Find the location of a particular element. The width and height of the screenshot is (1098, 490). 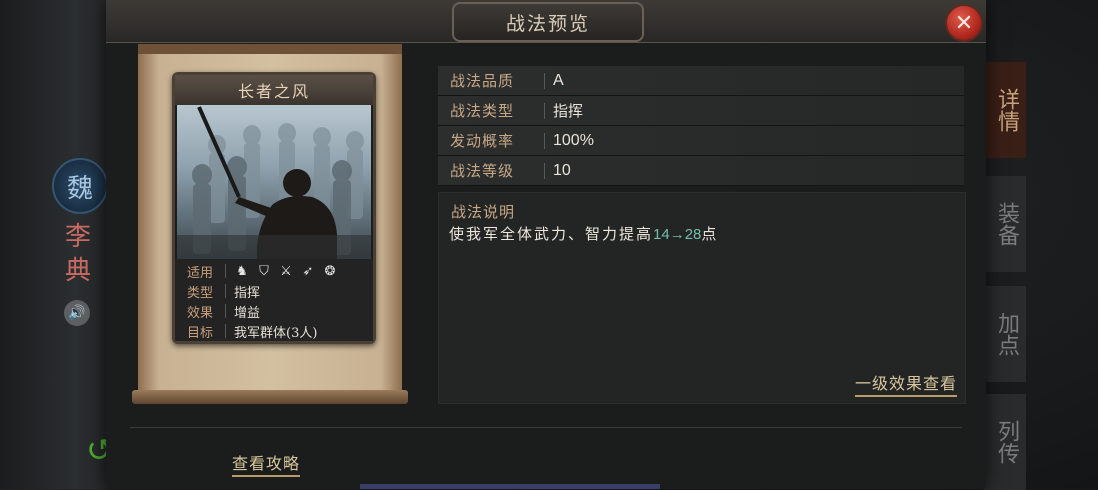

skill-artwork is located at coordinates (274, 182).